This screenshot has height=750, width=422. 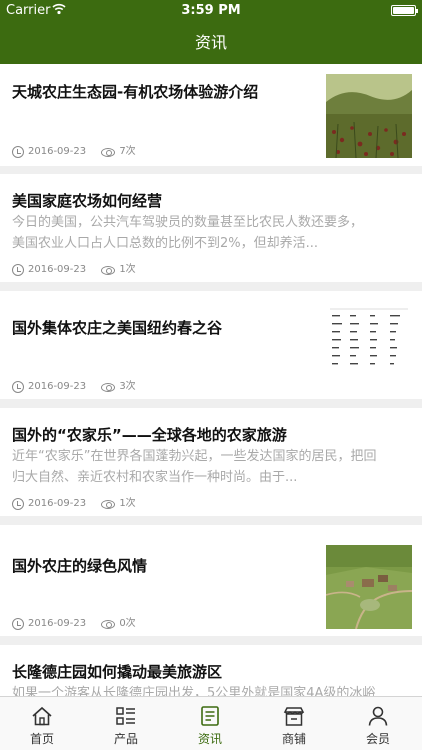 I want to click on nav-bar: 资讯, so click(x=211, y=43).